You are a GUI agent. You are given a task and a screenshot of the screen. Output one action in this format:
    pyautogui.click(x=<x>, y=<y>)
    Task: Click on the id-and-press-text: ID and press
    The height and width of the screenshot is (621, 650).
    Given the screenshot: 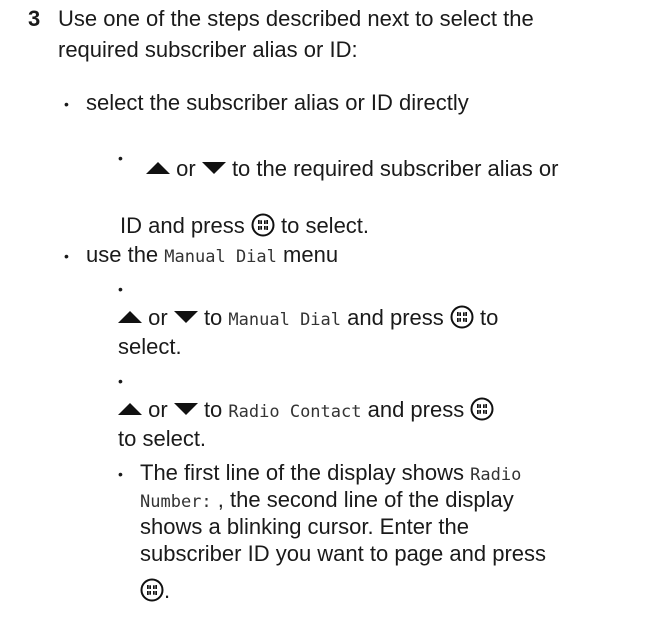 What is the action you would take?
    pyautogui.click(x=182, y=225)
    